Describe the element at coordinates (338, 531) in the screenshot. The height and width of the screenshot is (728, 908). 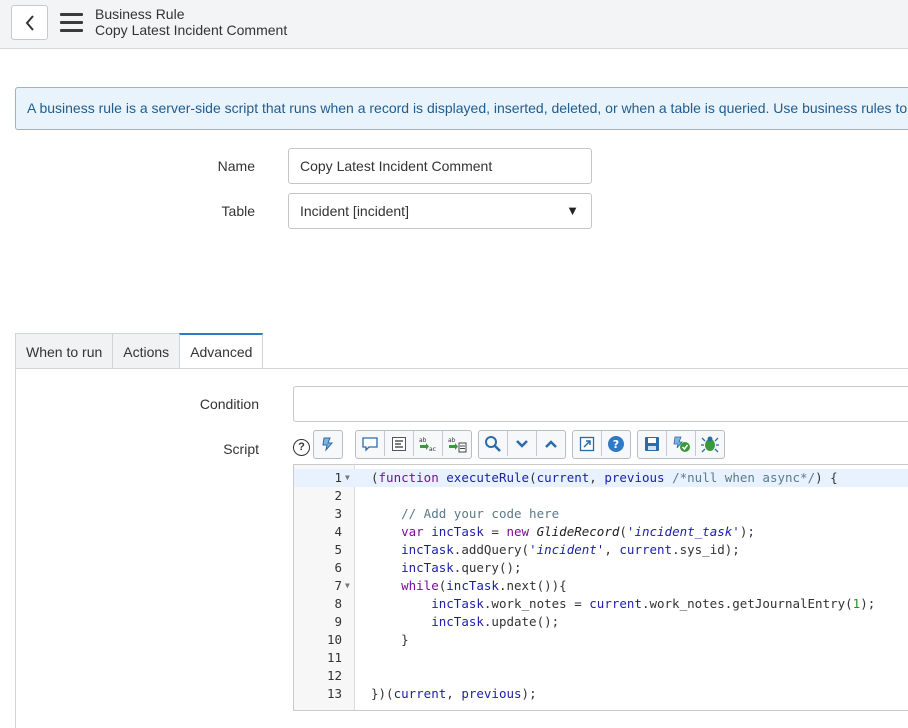
I see `line-number: 4` at that location.